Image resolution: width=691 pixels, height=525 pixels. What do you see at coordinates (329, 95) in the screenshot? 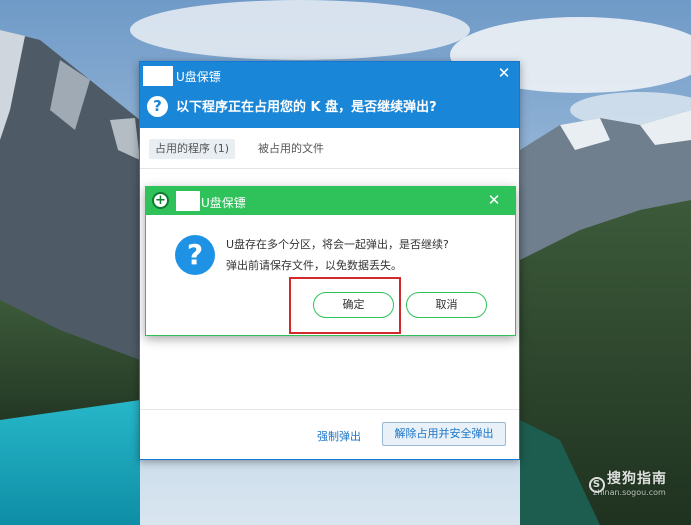
I see `main-window-header: U盘保镖 ✕ ? 以下程序正在占用您的 K 盘，是否继续弹出?` at bounding box center [329, 95].